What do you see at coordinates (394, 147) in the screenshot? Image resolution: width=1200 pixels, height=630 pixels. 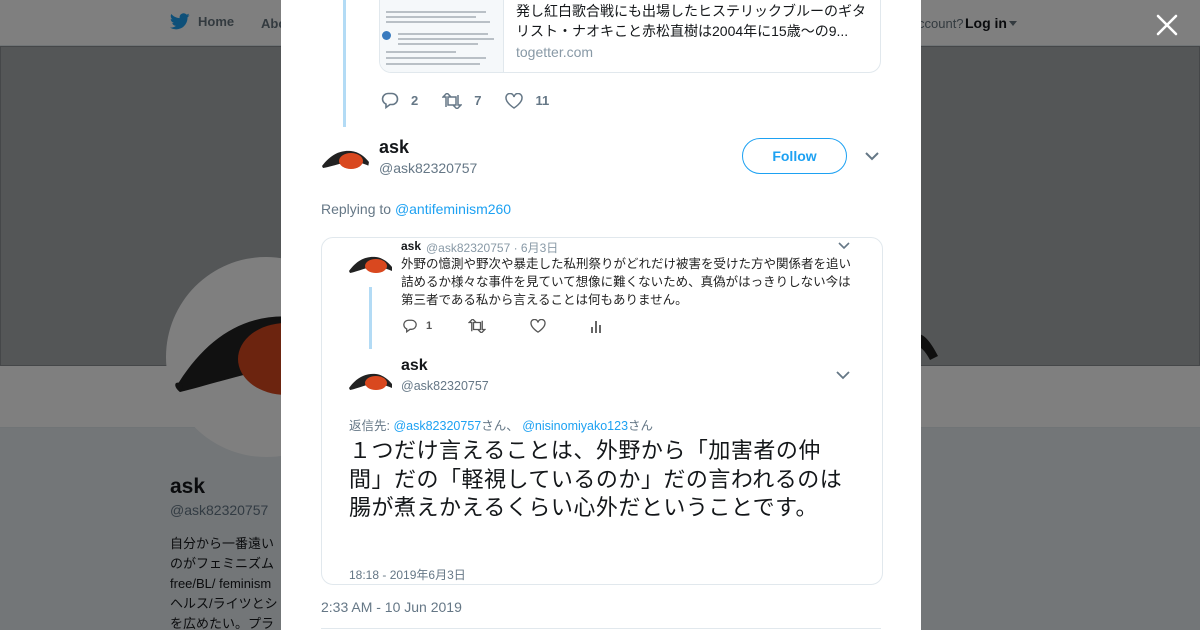 I see `tweet-author-name: ask` at bounding box center [394, 147].